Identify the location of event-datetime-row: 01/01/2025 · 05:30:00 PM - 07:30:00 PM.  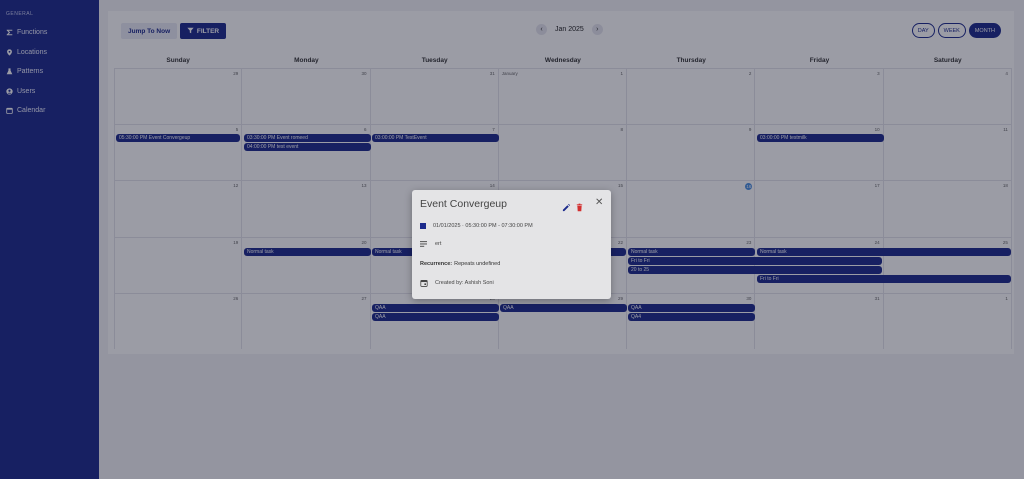
(476, 226).